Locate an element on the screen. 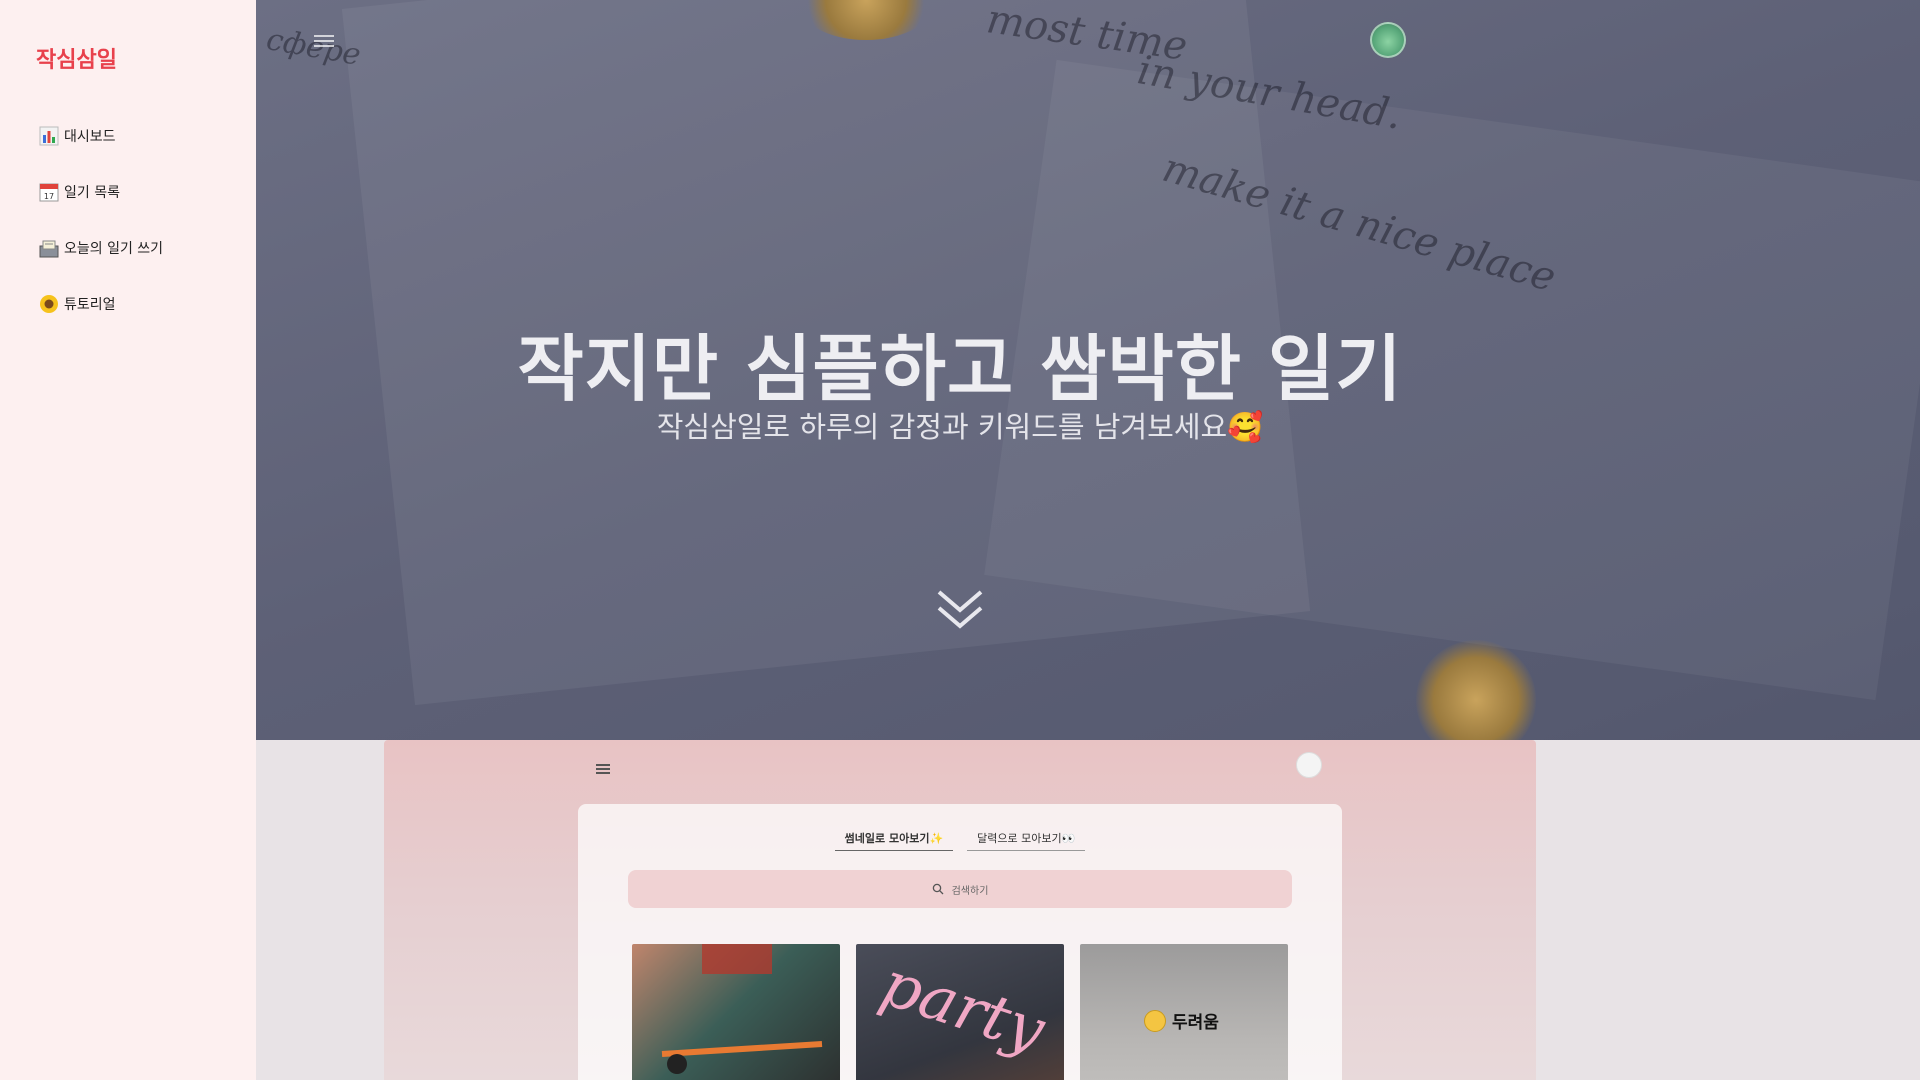 The width and height of the screenshot is (1920, 1080). card-box-icon is located at coordinates (49, 248).